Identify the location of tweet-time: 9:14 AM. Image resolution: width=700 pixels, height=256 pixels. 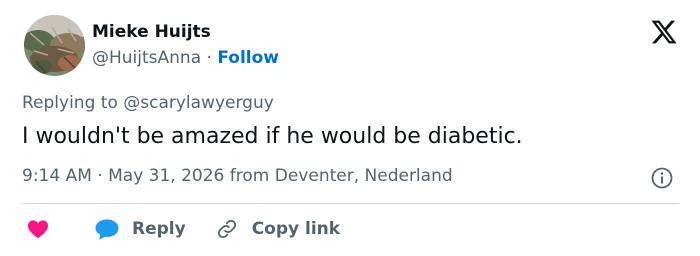
(57, 176).